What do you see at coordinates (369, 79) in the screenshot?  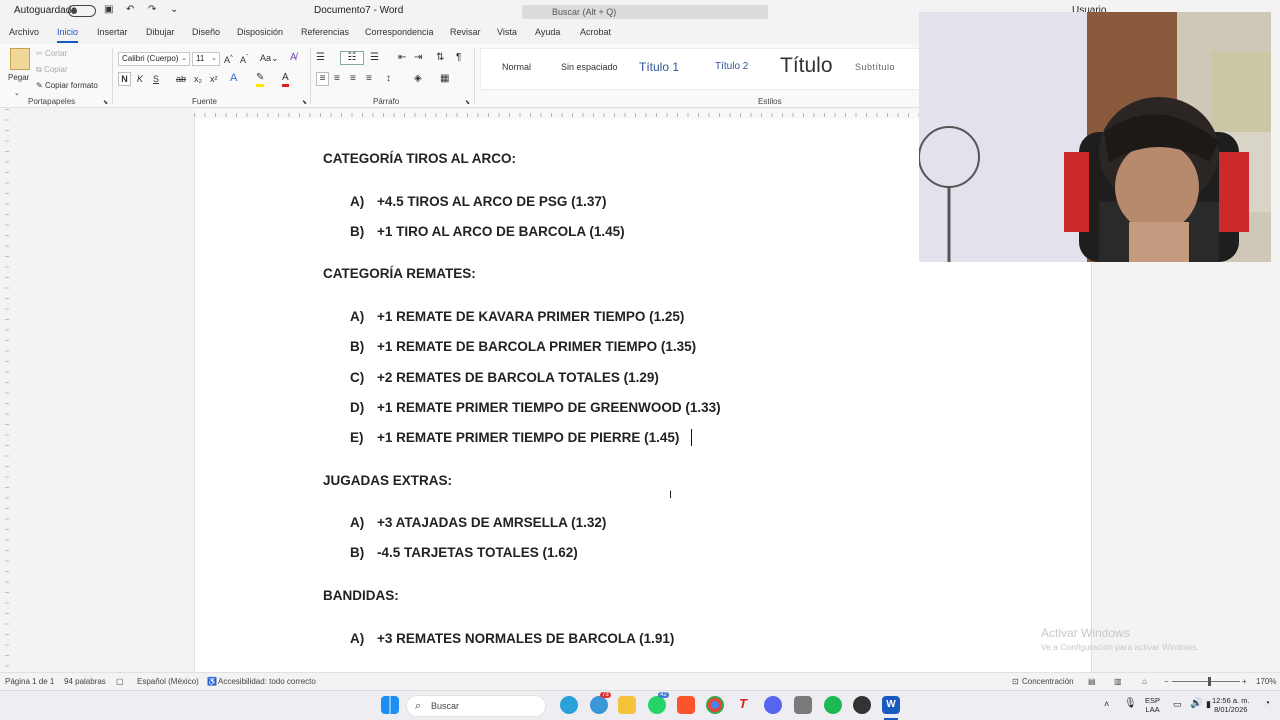 I see `justify-icon: ≡` at bounding box center [369, 79].